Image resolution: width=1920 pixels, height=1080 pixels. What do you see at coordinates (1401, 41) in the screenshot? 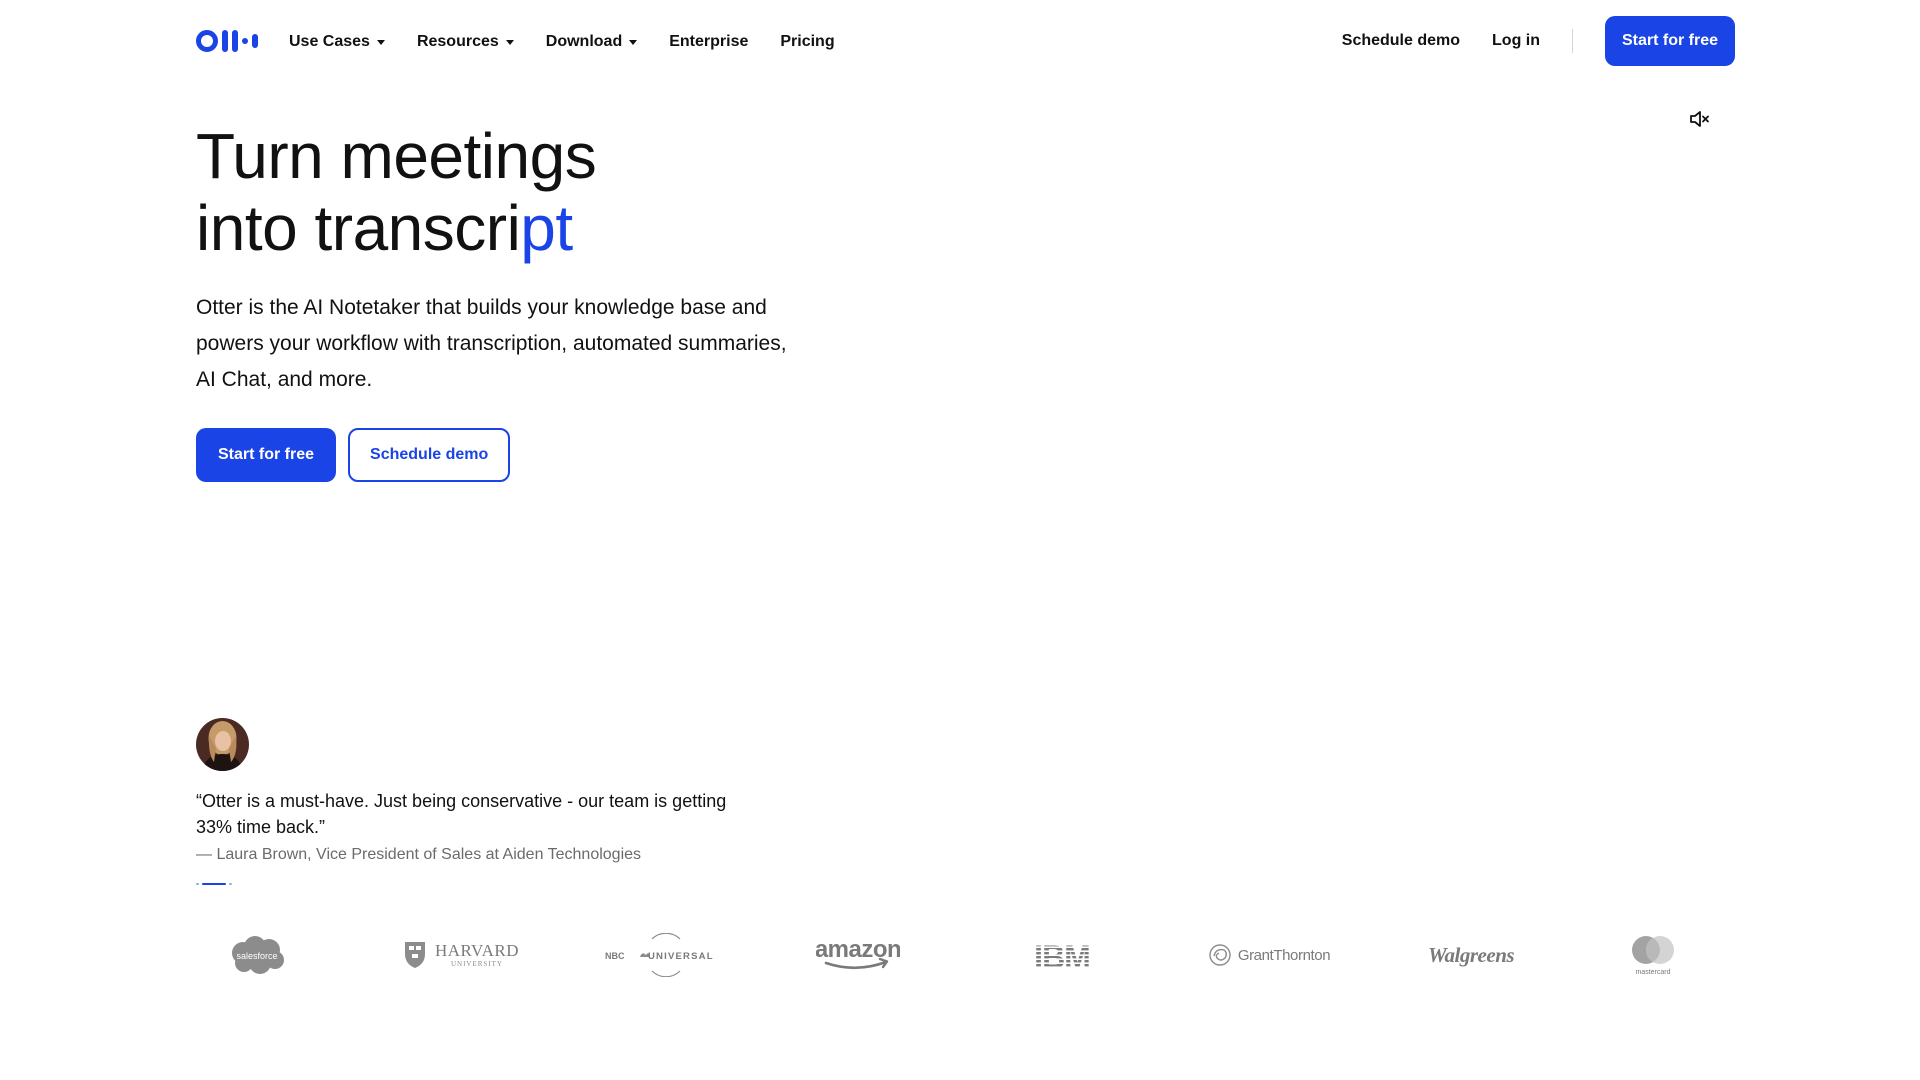
I see `schedule-demo-link: Schedule demo` at bounding box center [1401, 41].